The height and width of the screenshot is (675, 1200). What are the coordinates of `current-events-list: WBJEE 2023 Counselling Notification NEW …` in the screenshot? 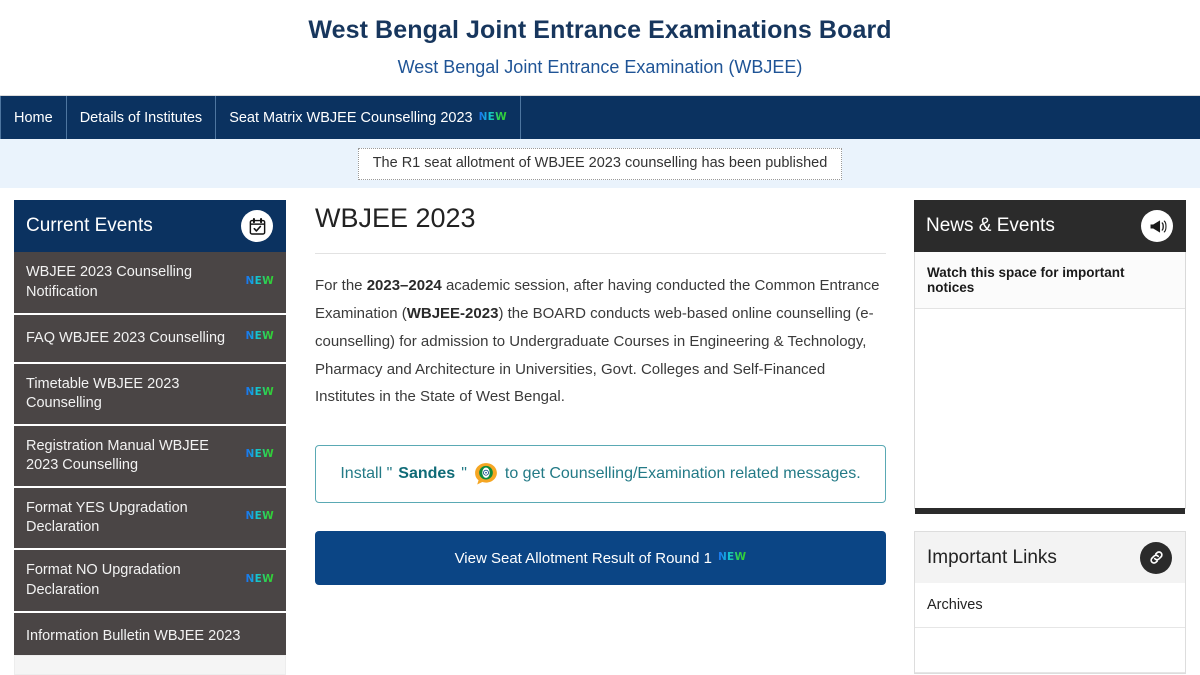 It's located at (150, 457).